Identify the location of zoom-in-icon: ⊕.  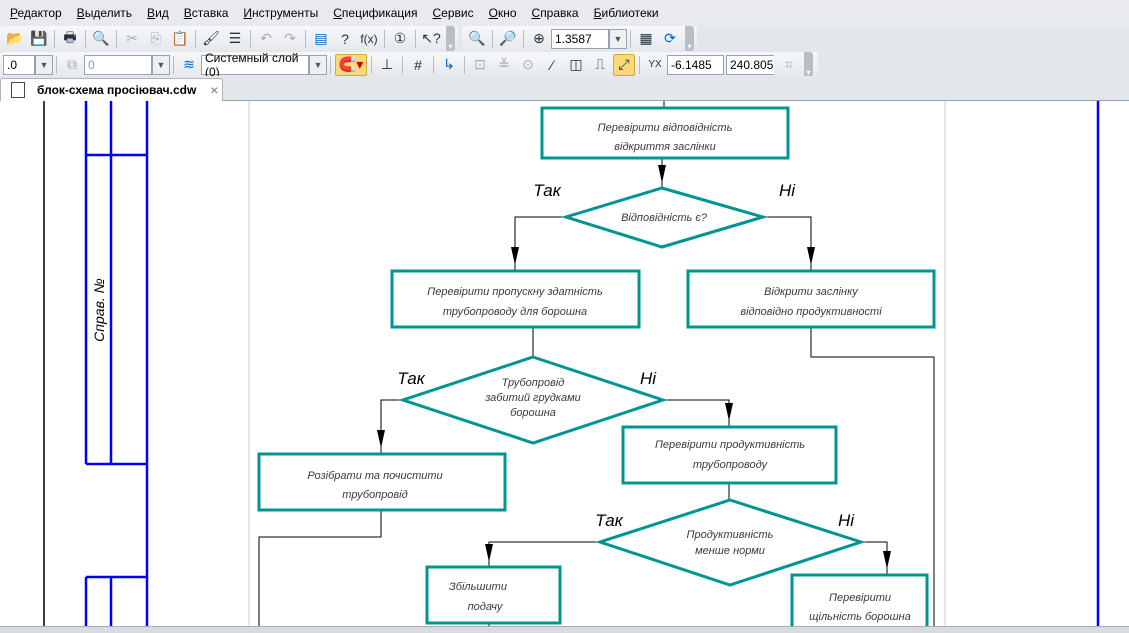
(539, 39).